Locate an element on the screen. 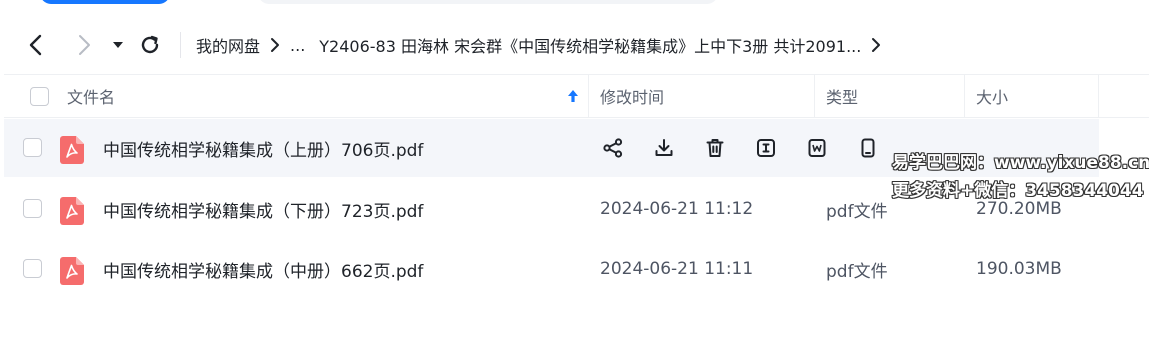  history-dropdown-button is located at coordinates (118, 45).